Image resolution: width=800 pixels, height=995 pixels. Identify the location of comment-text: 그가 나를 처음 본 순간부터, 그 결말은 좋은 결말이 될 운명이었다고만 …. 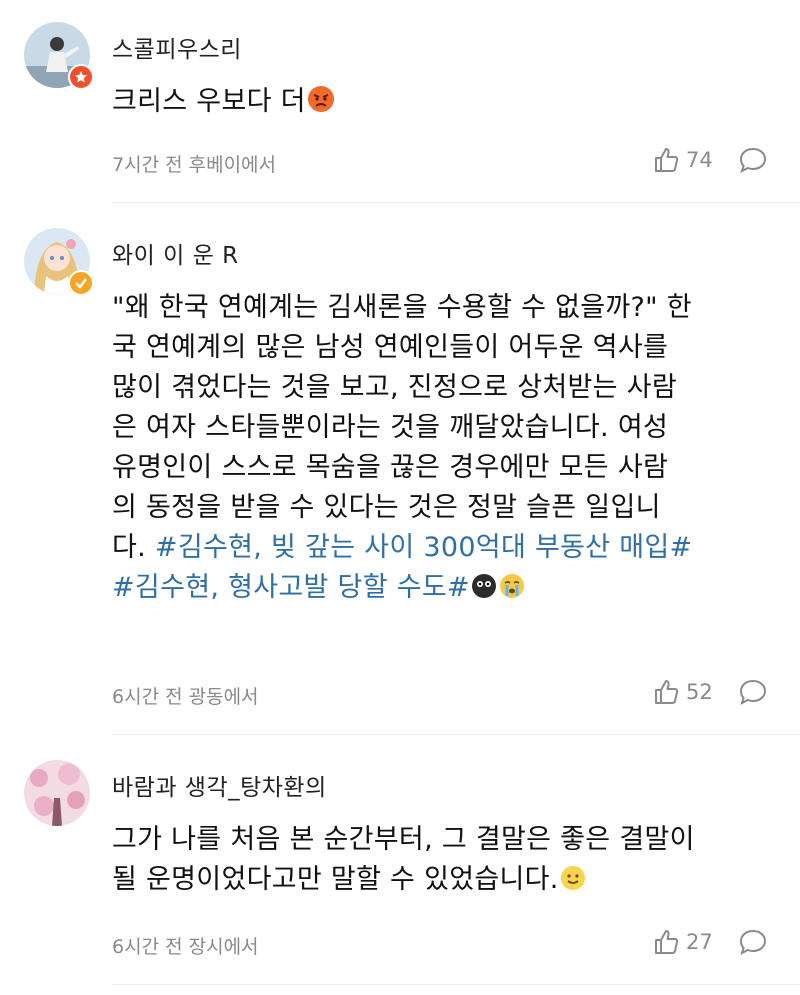
(436, 862).